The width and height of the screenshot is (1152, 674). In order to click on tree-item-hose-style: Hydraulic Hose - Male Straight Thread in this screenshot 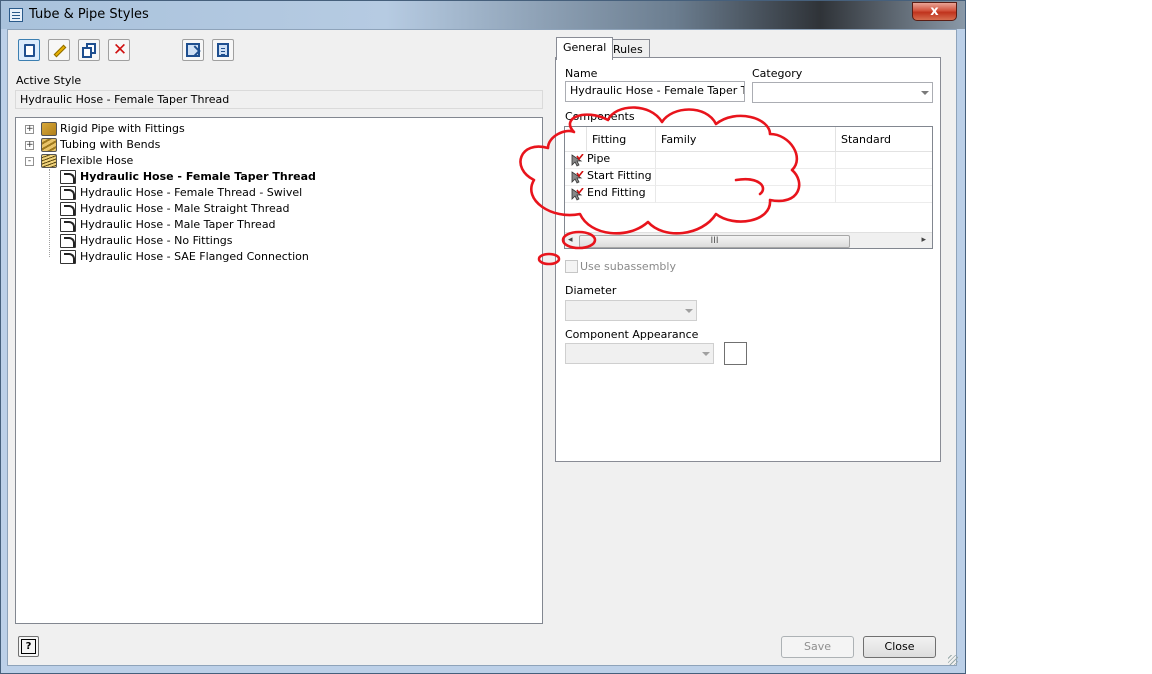, I will do `click(185, 209)`.